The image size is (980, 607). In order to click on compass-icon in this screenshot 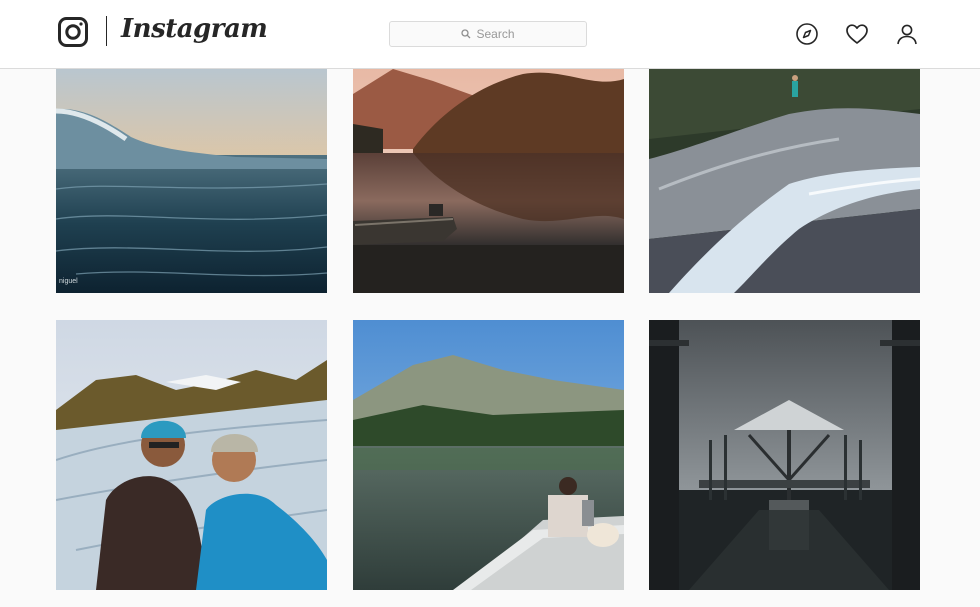, I will do `click(807, 34)`.